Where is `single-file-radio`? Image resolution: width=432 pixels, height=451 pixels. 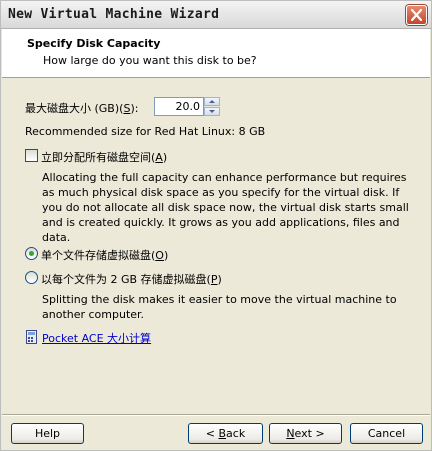
single-file-radio is located at coordinates (31, 253).